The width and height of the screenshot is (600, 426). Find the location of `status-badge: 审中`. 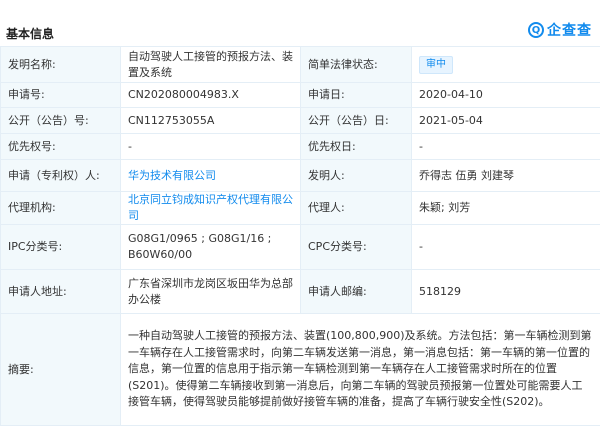

status-badge: 审中 is located at coordinates (436, 64).